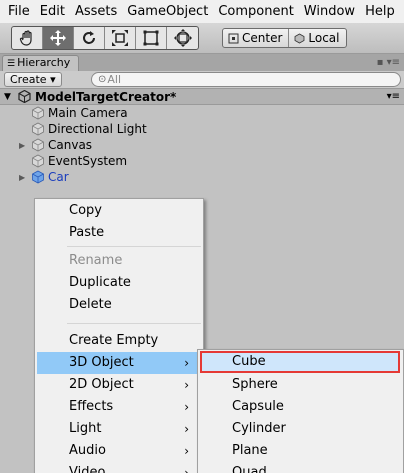  I want to click on submenu-item-plane: Plane, so click(300, 451).